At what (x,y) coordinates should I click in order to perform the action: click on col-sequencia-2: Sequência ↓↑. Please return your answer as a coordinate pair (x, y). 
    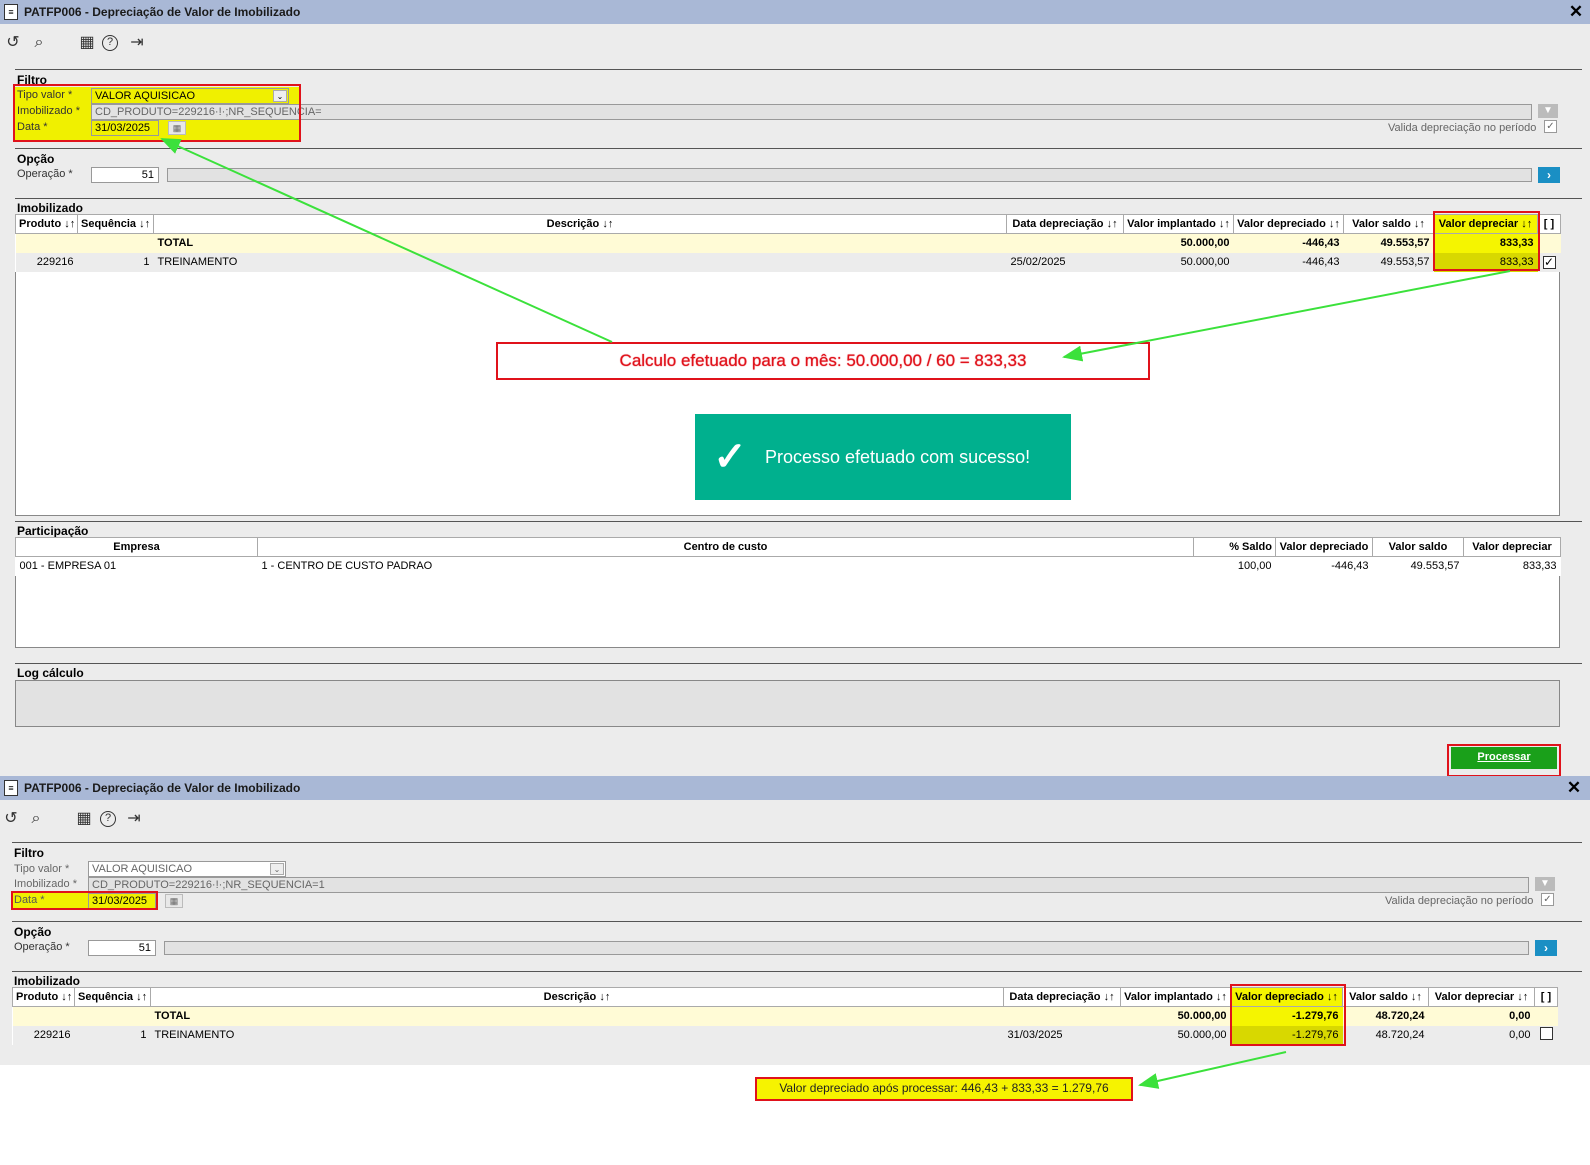
    Looking at the image, I should click on (112, 997).